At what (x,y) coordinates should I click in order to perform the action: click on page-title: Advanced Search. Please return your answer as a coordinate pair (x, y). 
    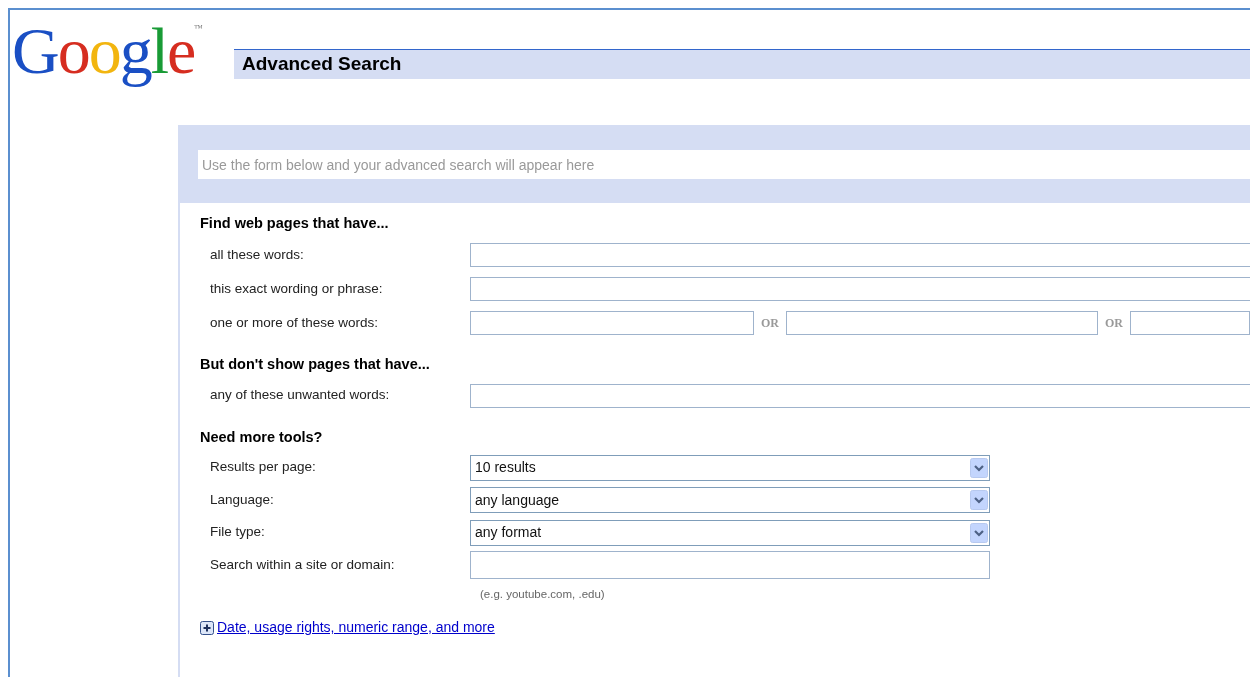
    Looking at the image, I should click on (322, 64).